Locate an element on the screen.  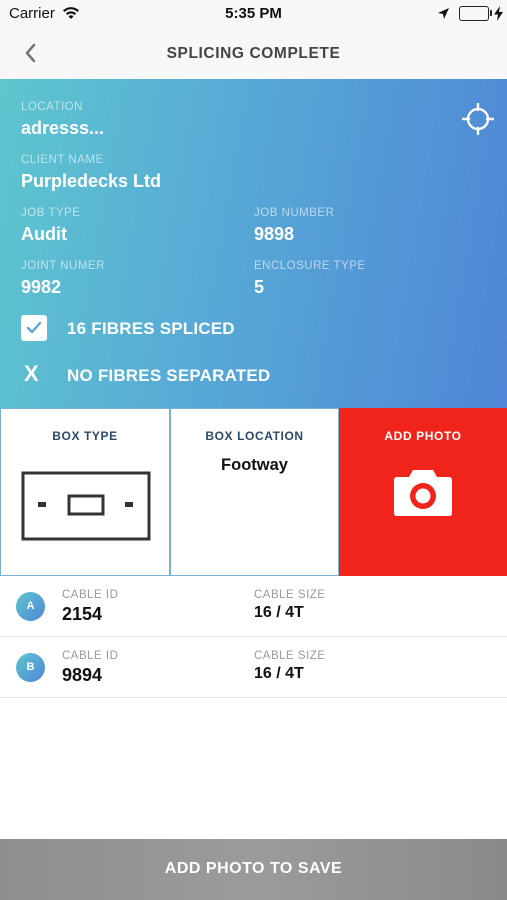
status-time: 5:35 PM is located at coordinates (253, 13).